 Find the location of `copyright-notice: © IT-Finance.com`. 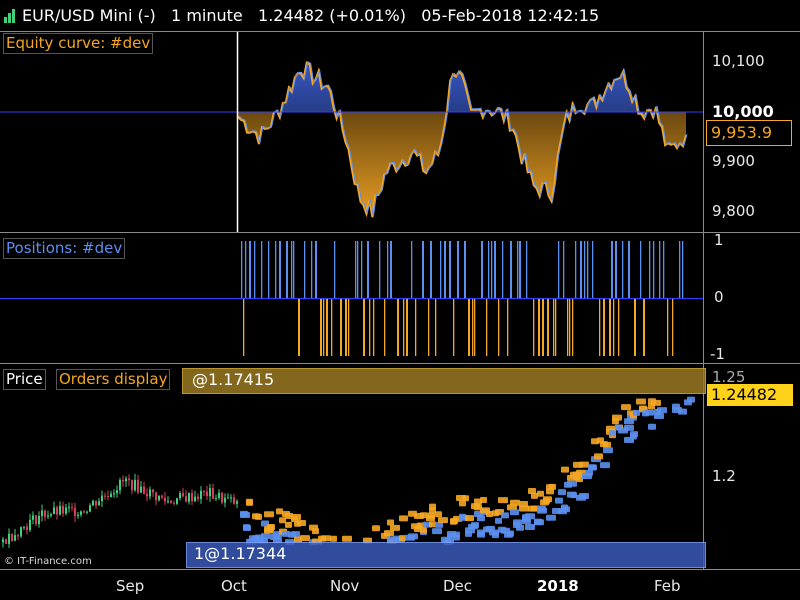

copyright-notice: © IT-Finance.com is located at coordinates (48, 561).